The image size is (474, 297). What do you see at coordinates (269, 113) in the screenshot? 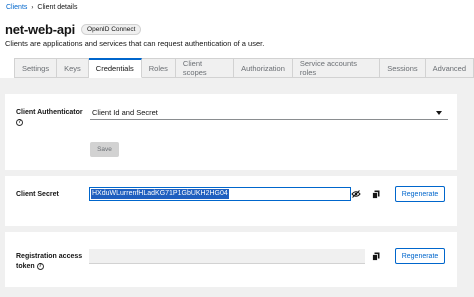
I see `authenticator-select: Client Id and Secret` at bounding box center [269, 113].